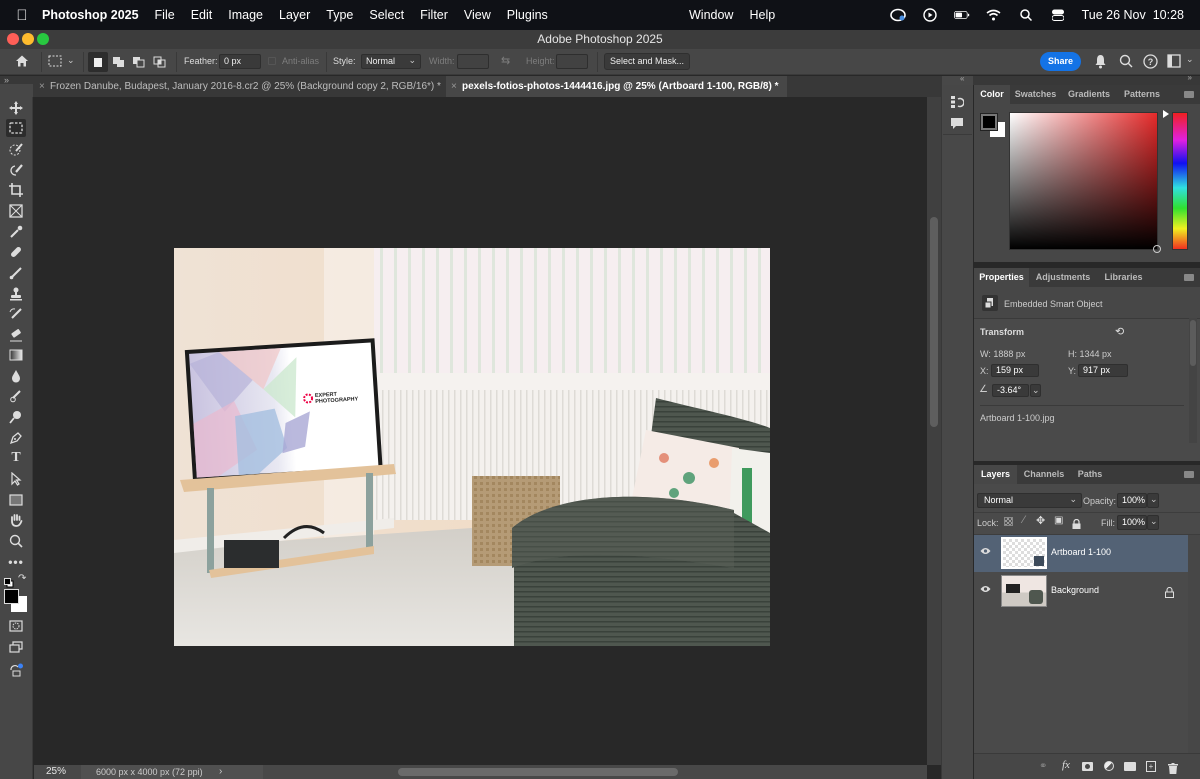 This screenshot has height=779, width=1200. I want to click on minimize-window-button, so click(28, 39).